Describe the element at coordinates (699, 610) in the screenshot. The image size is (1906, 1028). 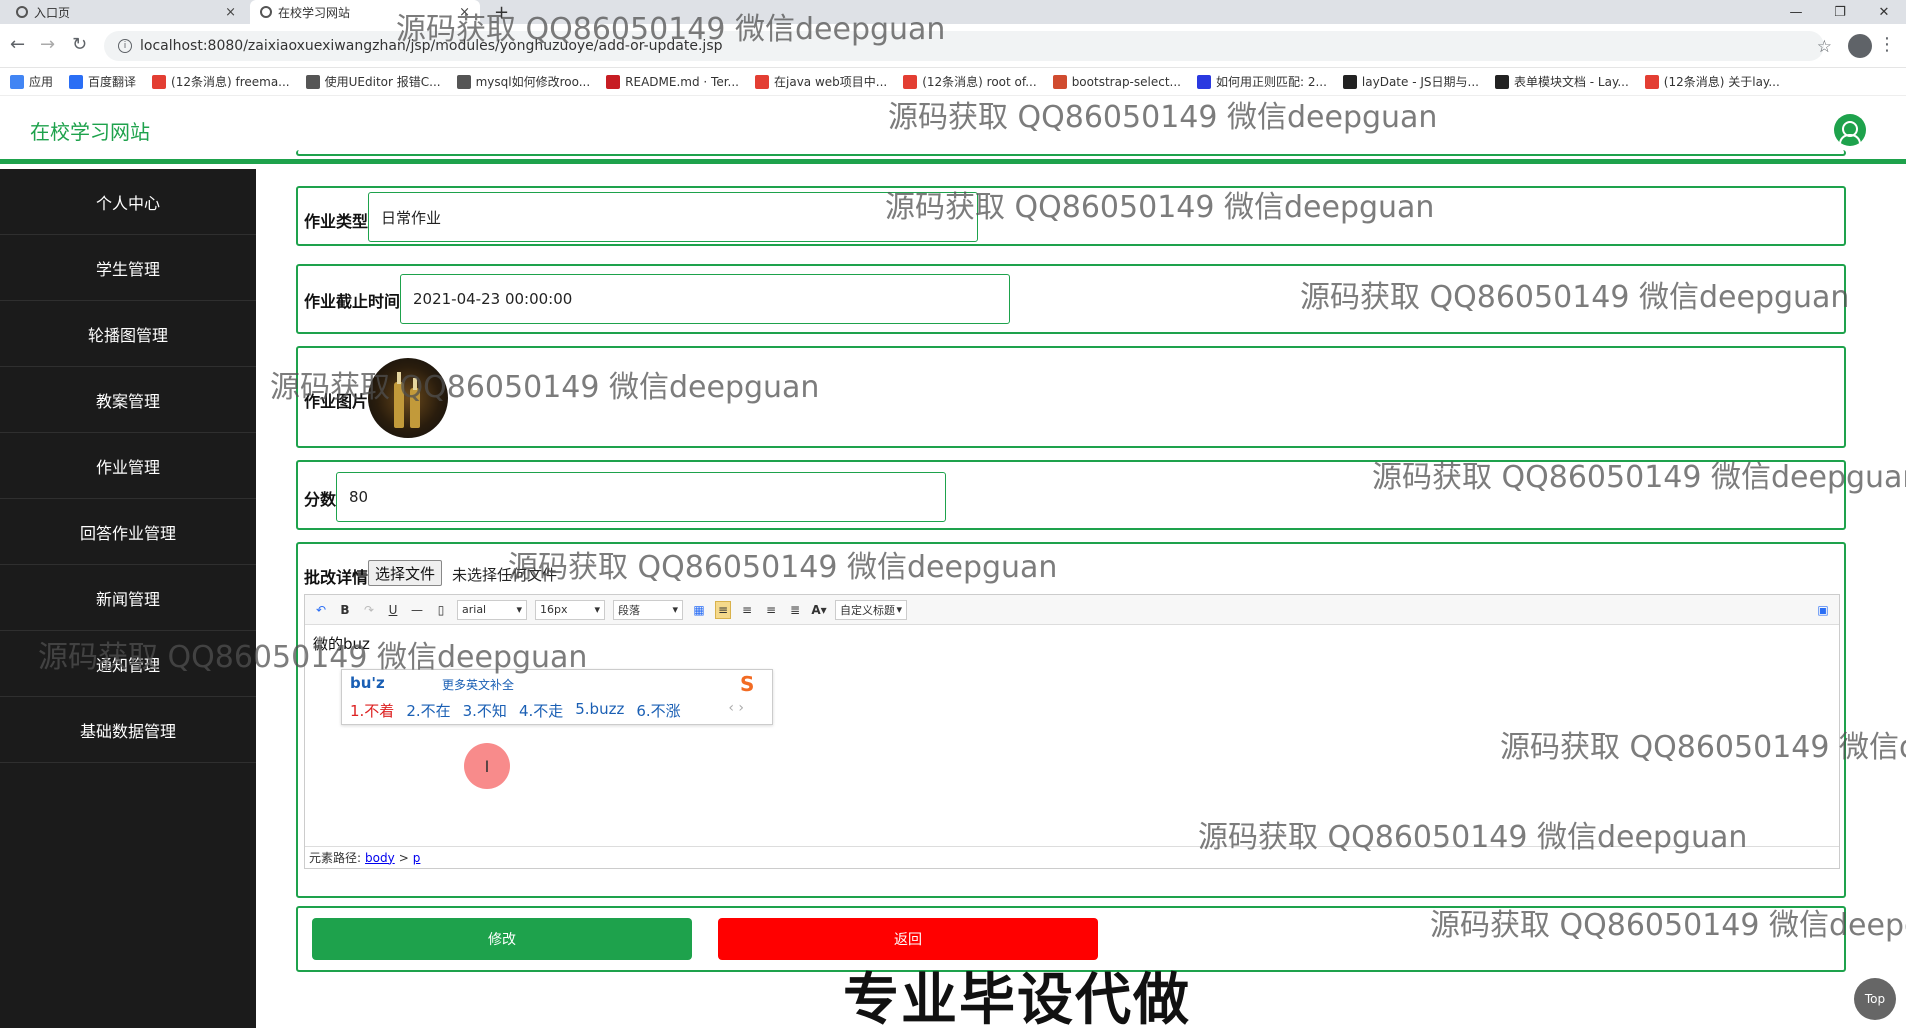
I see `table-icon: ▦` at that location.